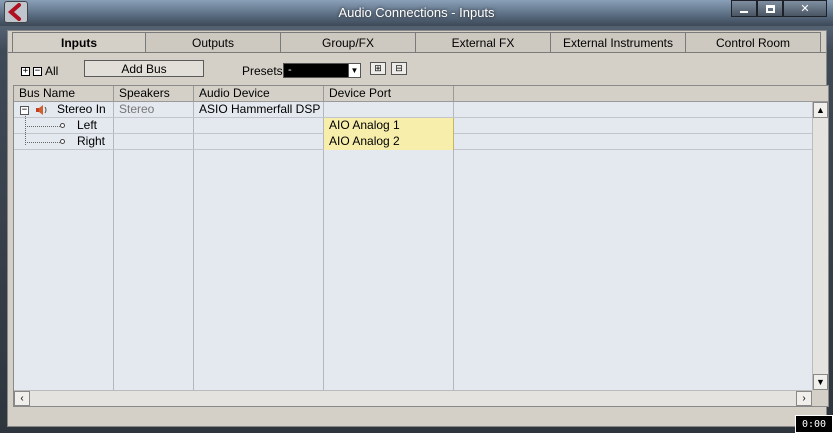 This screenshot has height=433, width=833. I want to click on scroll-up-icon: ▲, so click(820, 110).